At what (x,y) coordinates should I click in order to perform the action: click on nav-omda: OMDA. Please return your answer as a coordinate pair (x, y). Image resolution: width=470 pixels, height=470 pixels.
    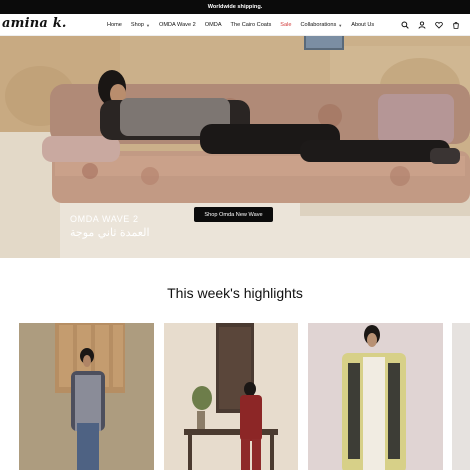
    Looking at the image, I should click on (213, 25).